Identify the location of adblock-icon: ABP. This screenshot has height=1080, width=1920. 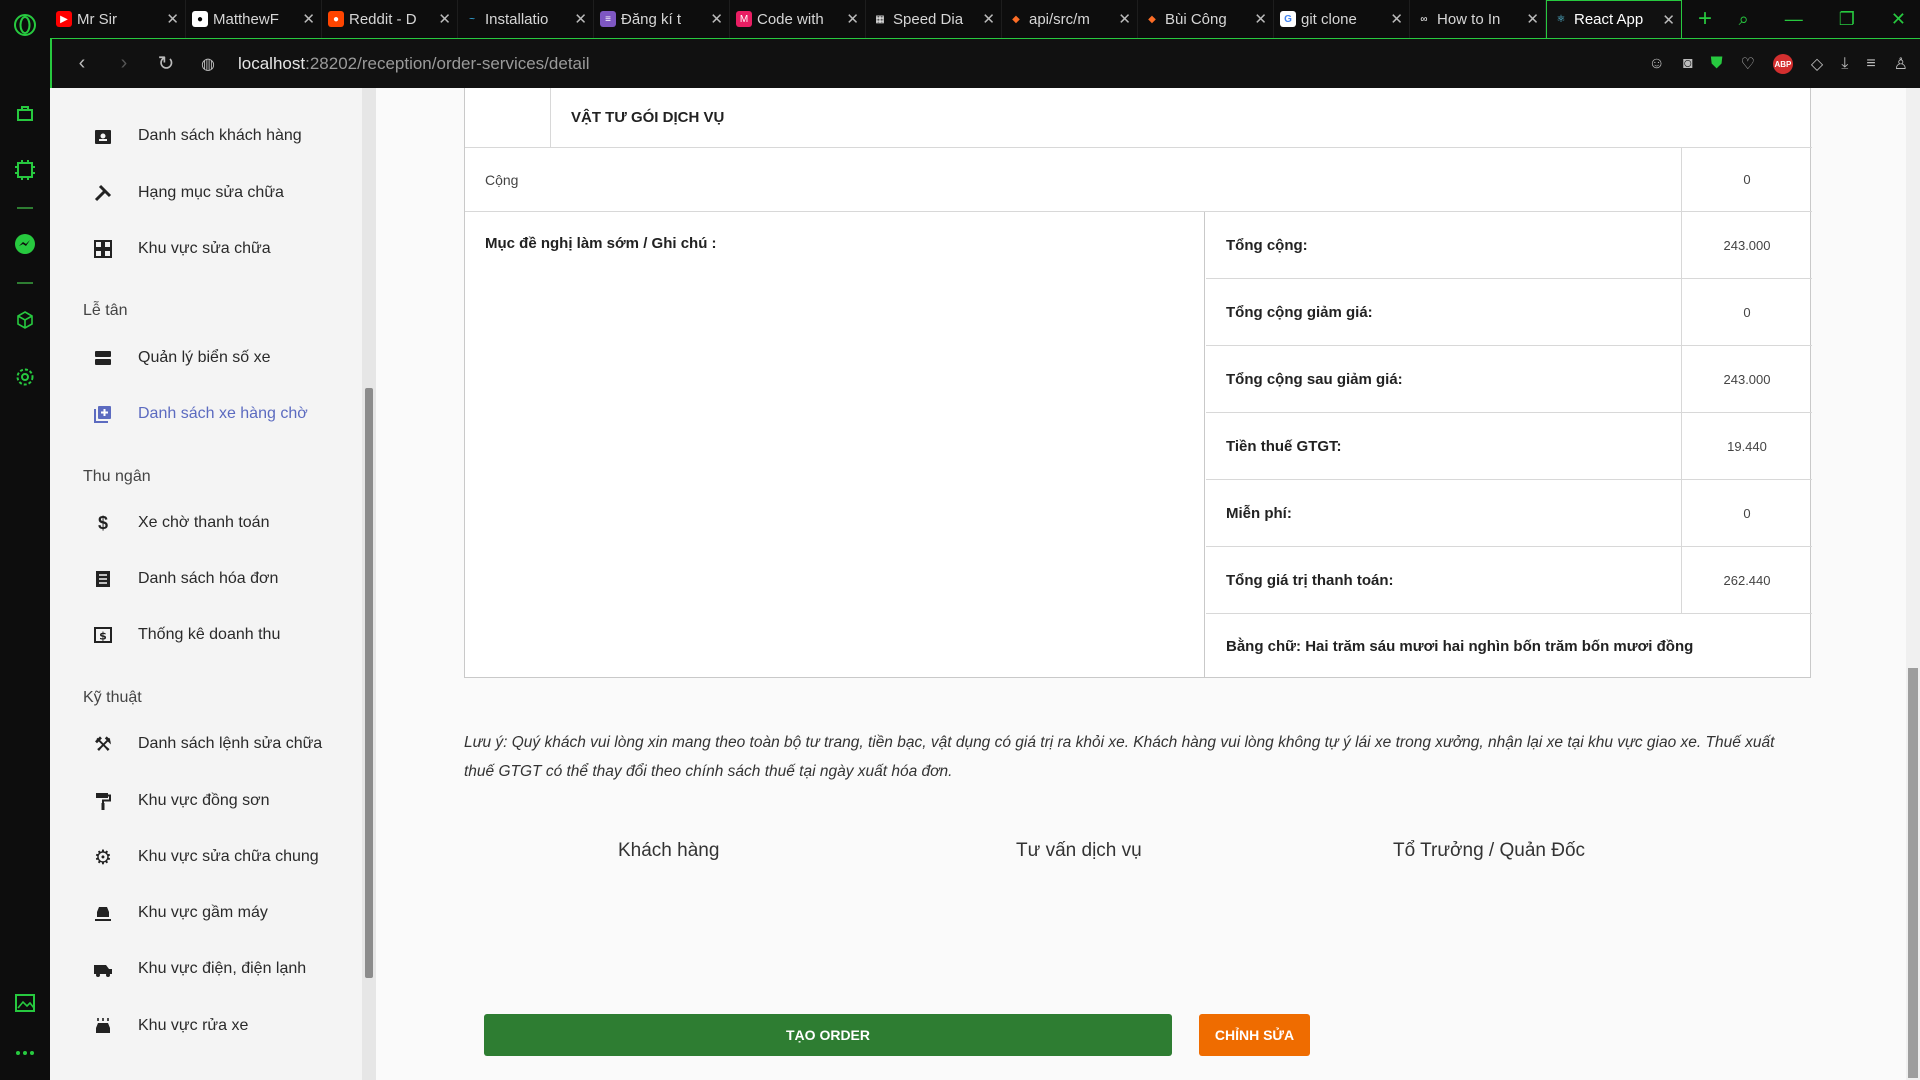
(1782, 64).